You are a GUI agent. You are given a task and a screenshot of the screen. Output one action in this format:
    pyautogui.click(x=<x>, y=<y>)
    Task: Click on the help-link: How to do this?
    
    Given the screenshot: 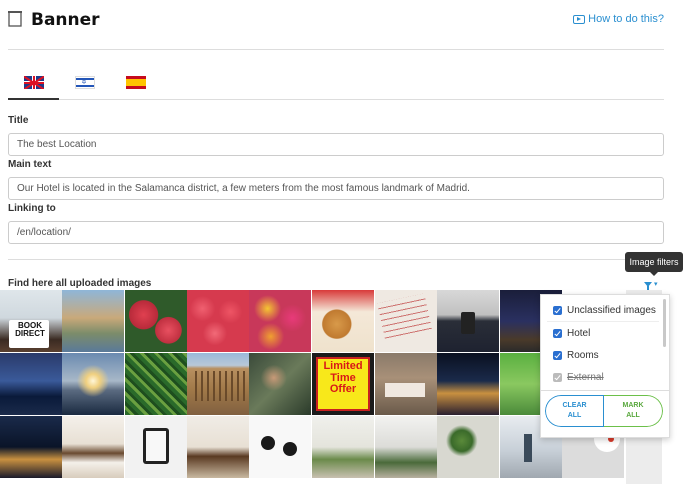 What is the action you would take?
    pyautogui.click(x=618, y=19)
    